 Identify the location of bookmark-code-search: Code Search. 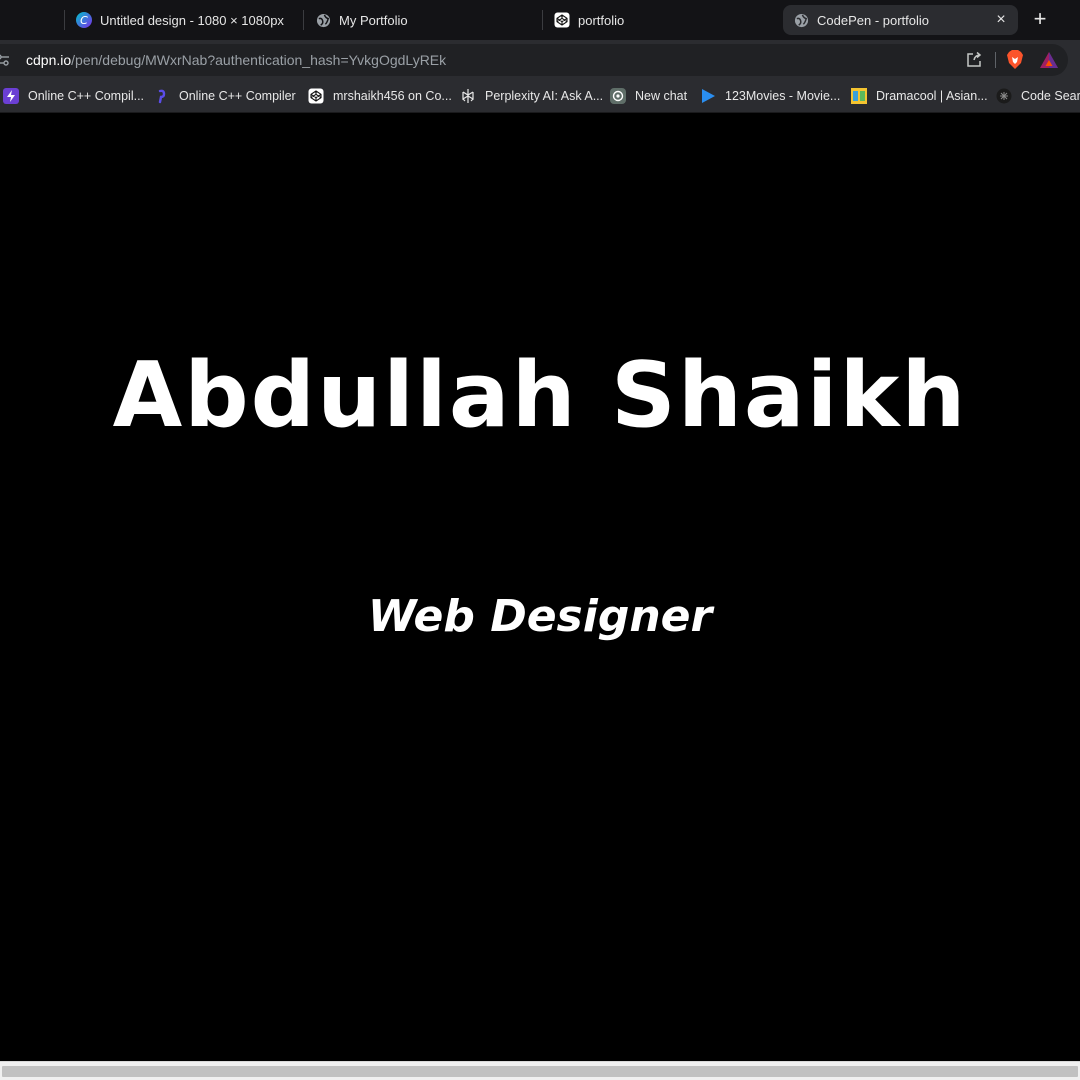
(1038, 96).